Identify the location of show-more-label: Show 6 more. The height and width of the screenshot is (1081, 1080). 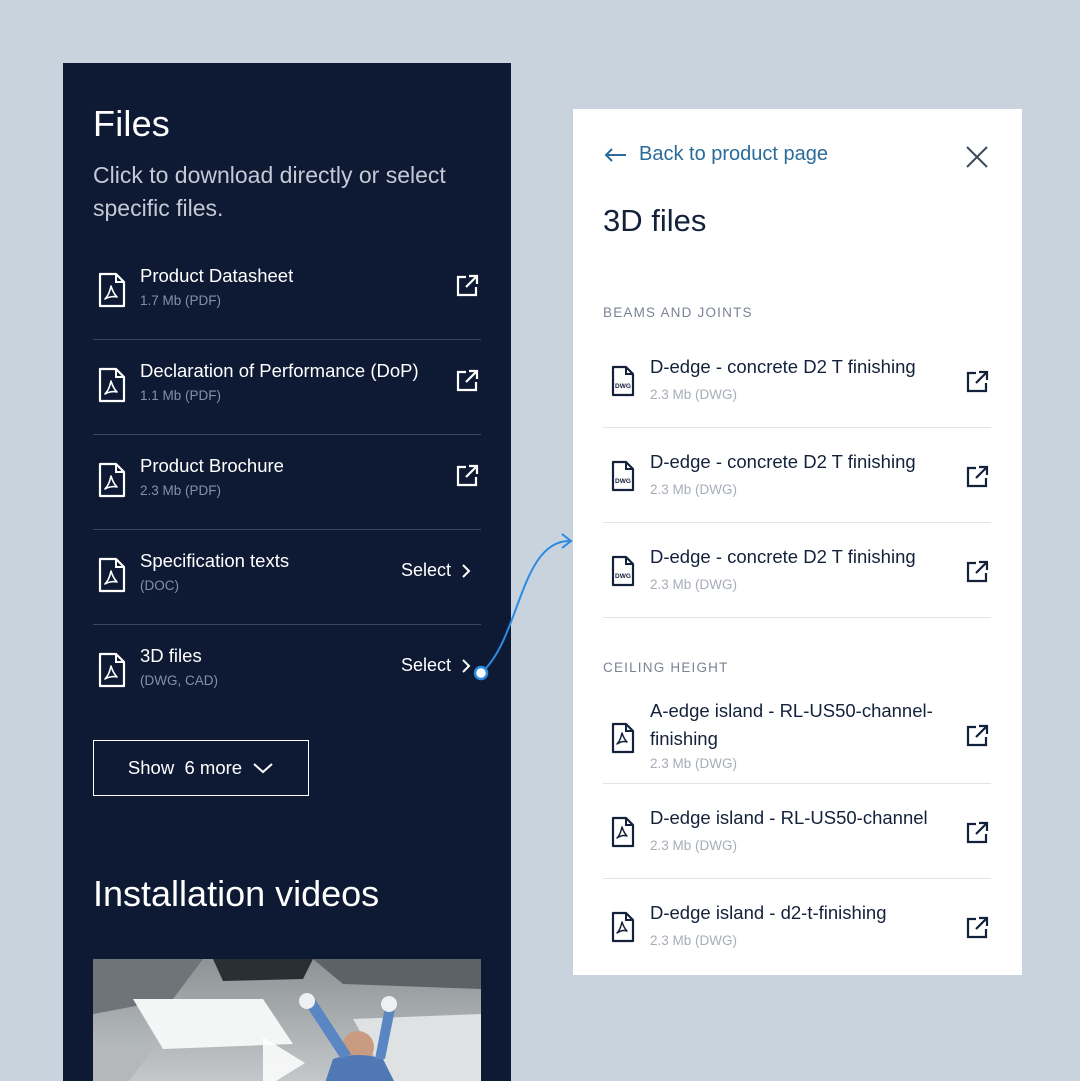
(185, 767).